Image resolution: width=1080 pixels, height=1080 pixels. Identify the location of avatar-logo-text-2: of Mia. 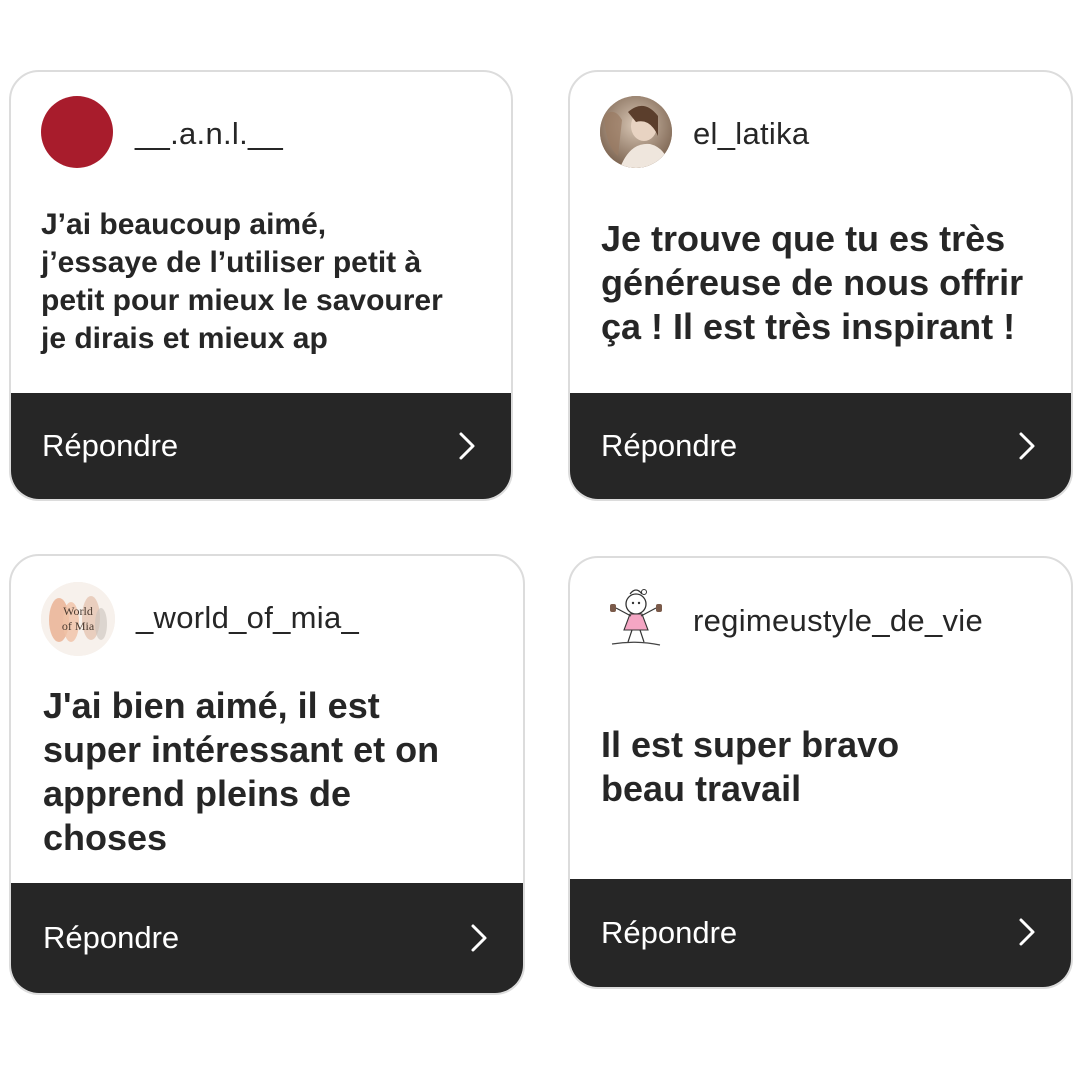
(78, 626).